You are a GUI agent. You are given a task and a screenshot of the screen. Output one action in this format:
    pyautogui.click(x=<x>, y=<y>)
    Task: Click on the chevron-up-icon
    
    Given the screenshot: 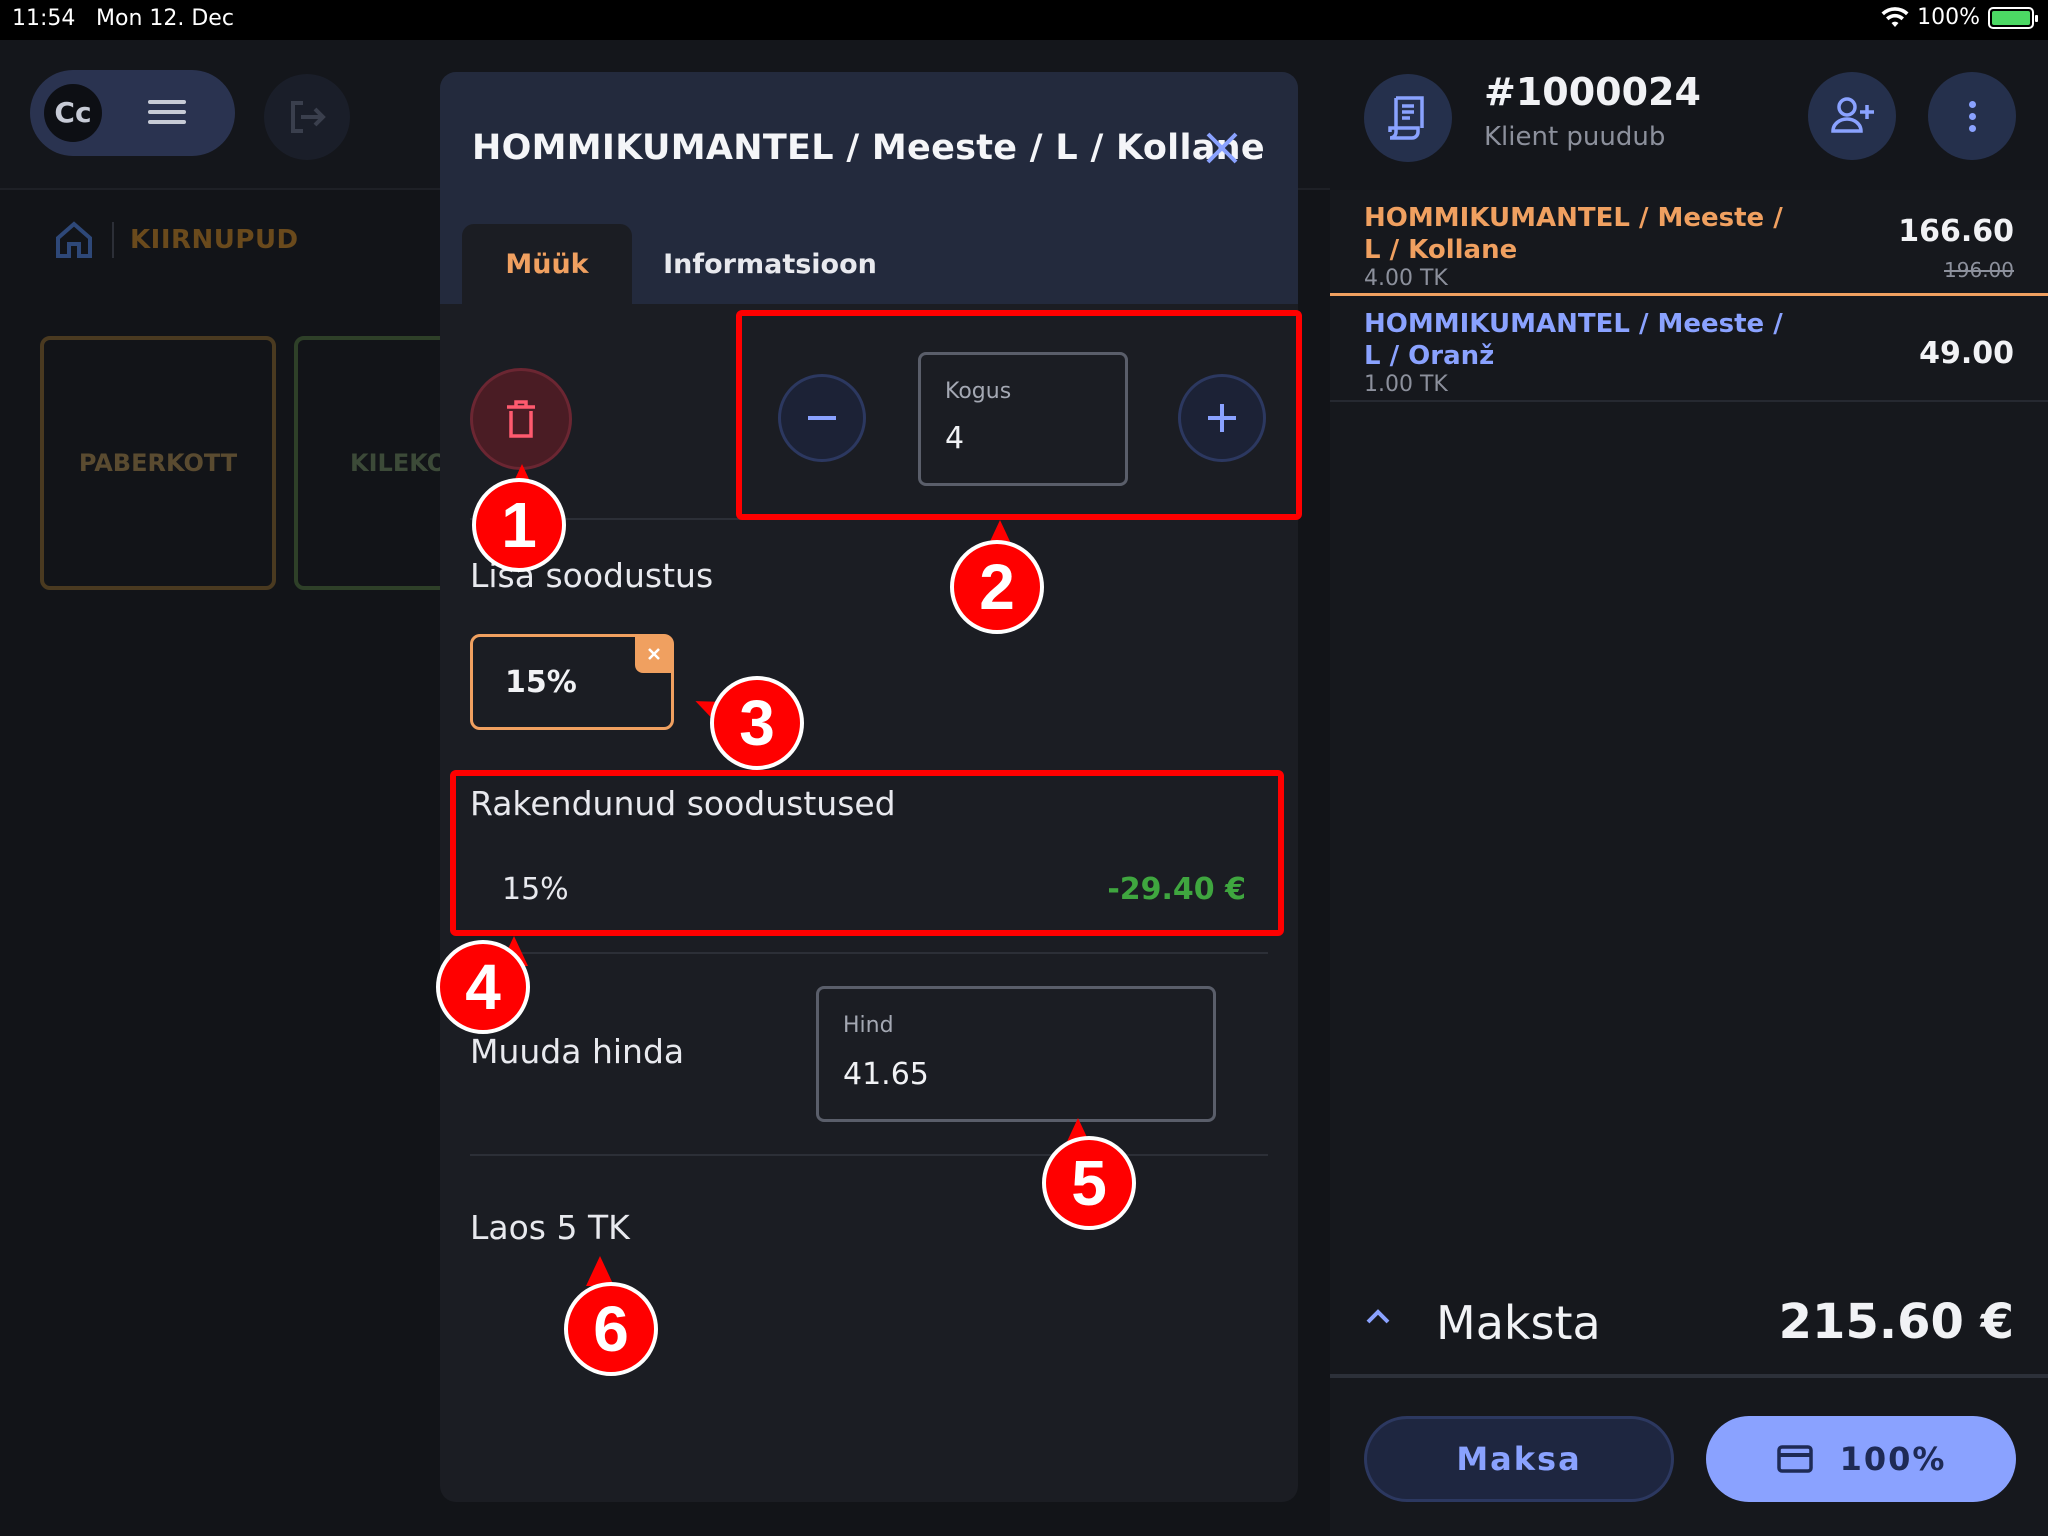 What is the action you would take?
    pyautogui.click(x=1378, y=1316)
    